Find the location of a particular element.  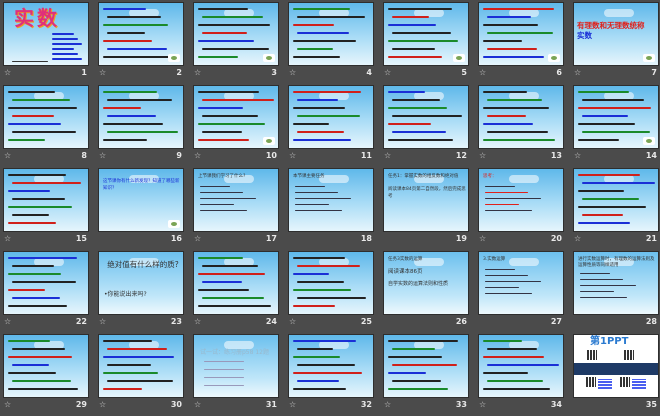

slide-number: 35 is located at coordinates (651, 404).